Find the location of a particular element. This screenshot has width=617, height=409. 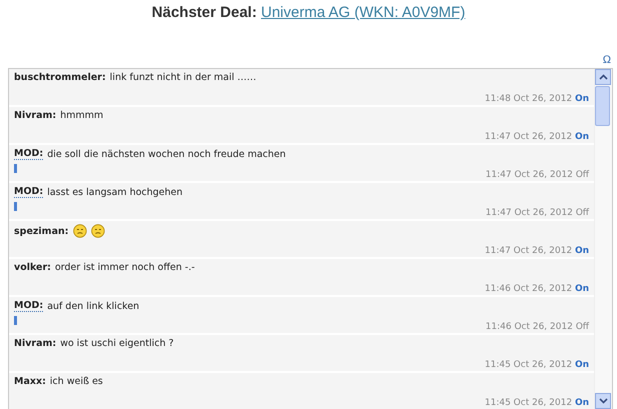

username: Maxx: is located at coordinates (30, 381).